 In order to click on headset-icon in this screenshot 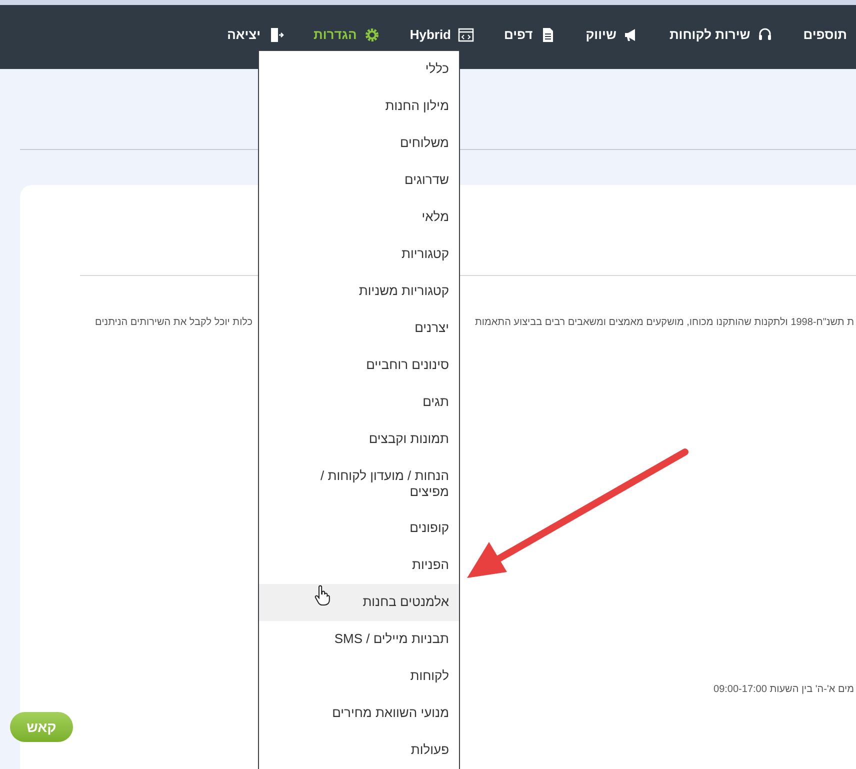, I will do `click(765, 34)`.